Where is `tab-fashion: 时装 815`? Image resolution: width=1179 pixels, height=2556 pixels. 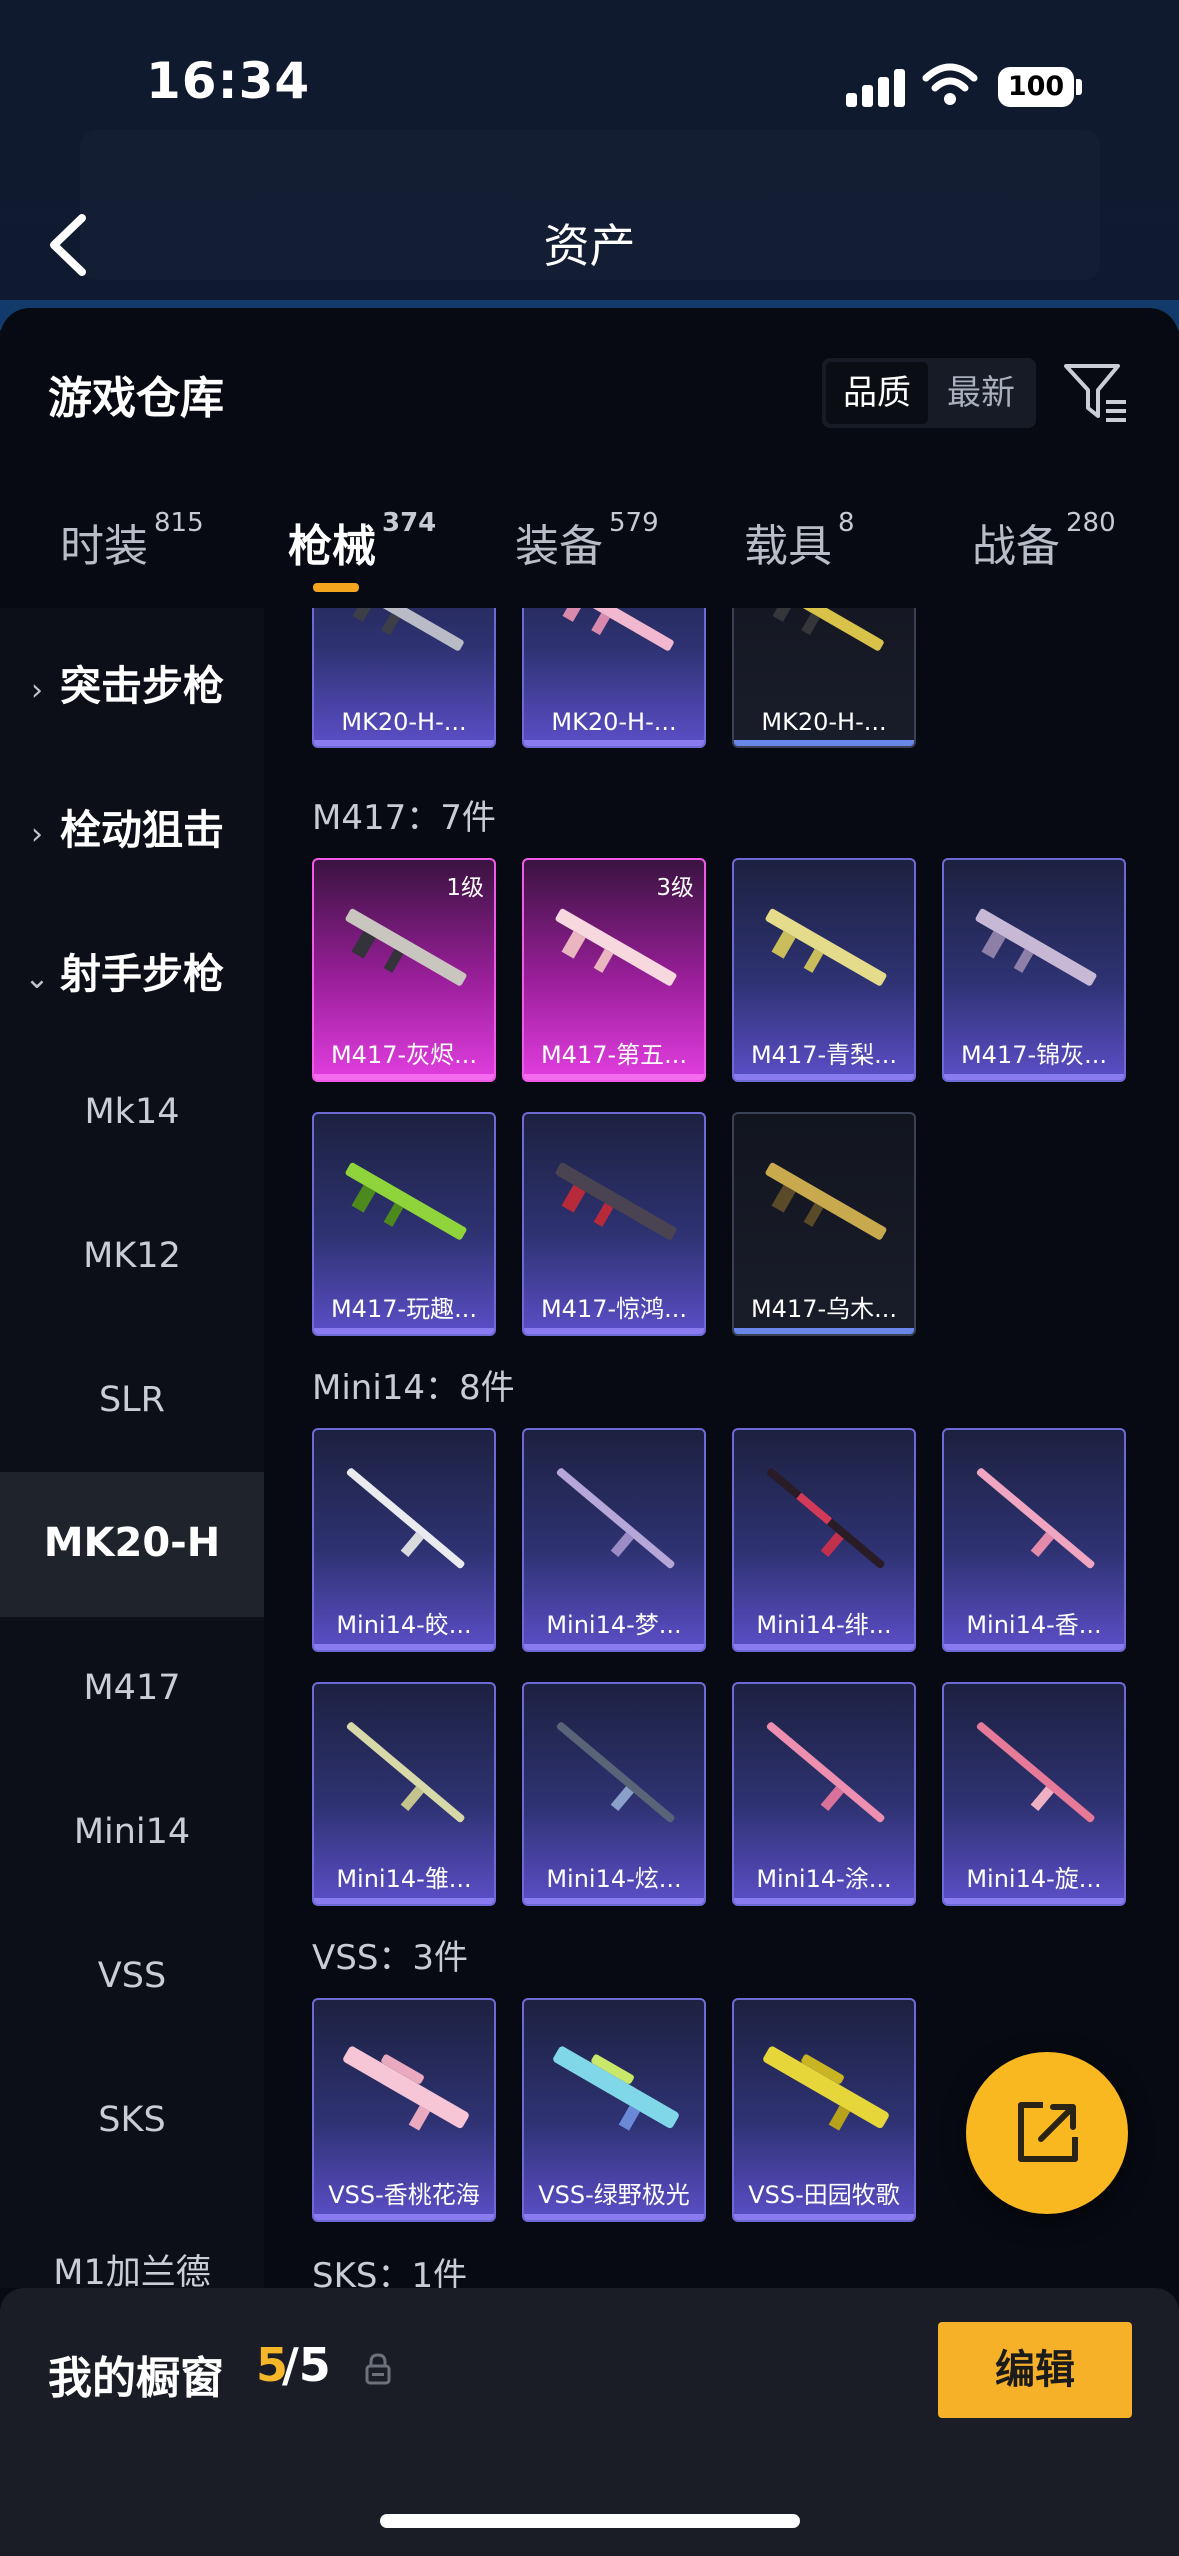
tab-fashion: 时装 815 is located at coordinates (132, 541).